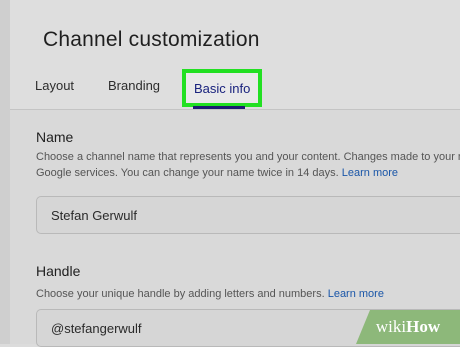 This screenshot has width=460, height=347. Describe the element at coordinates (248, 215) in the screenshot. I see `name-input: Stefan Gerwulf` at that location.